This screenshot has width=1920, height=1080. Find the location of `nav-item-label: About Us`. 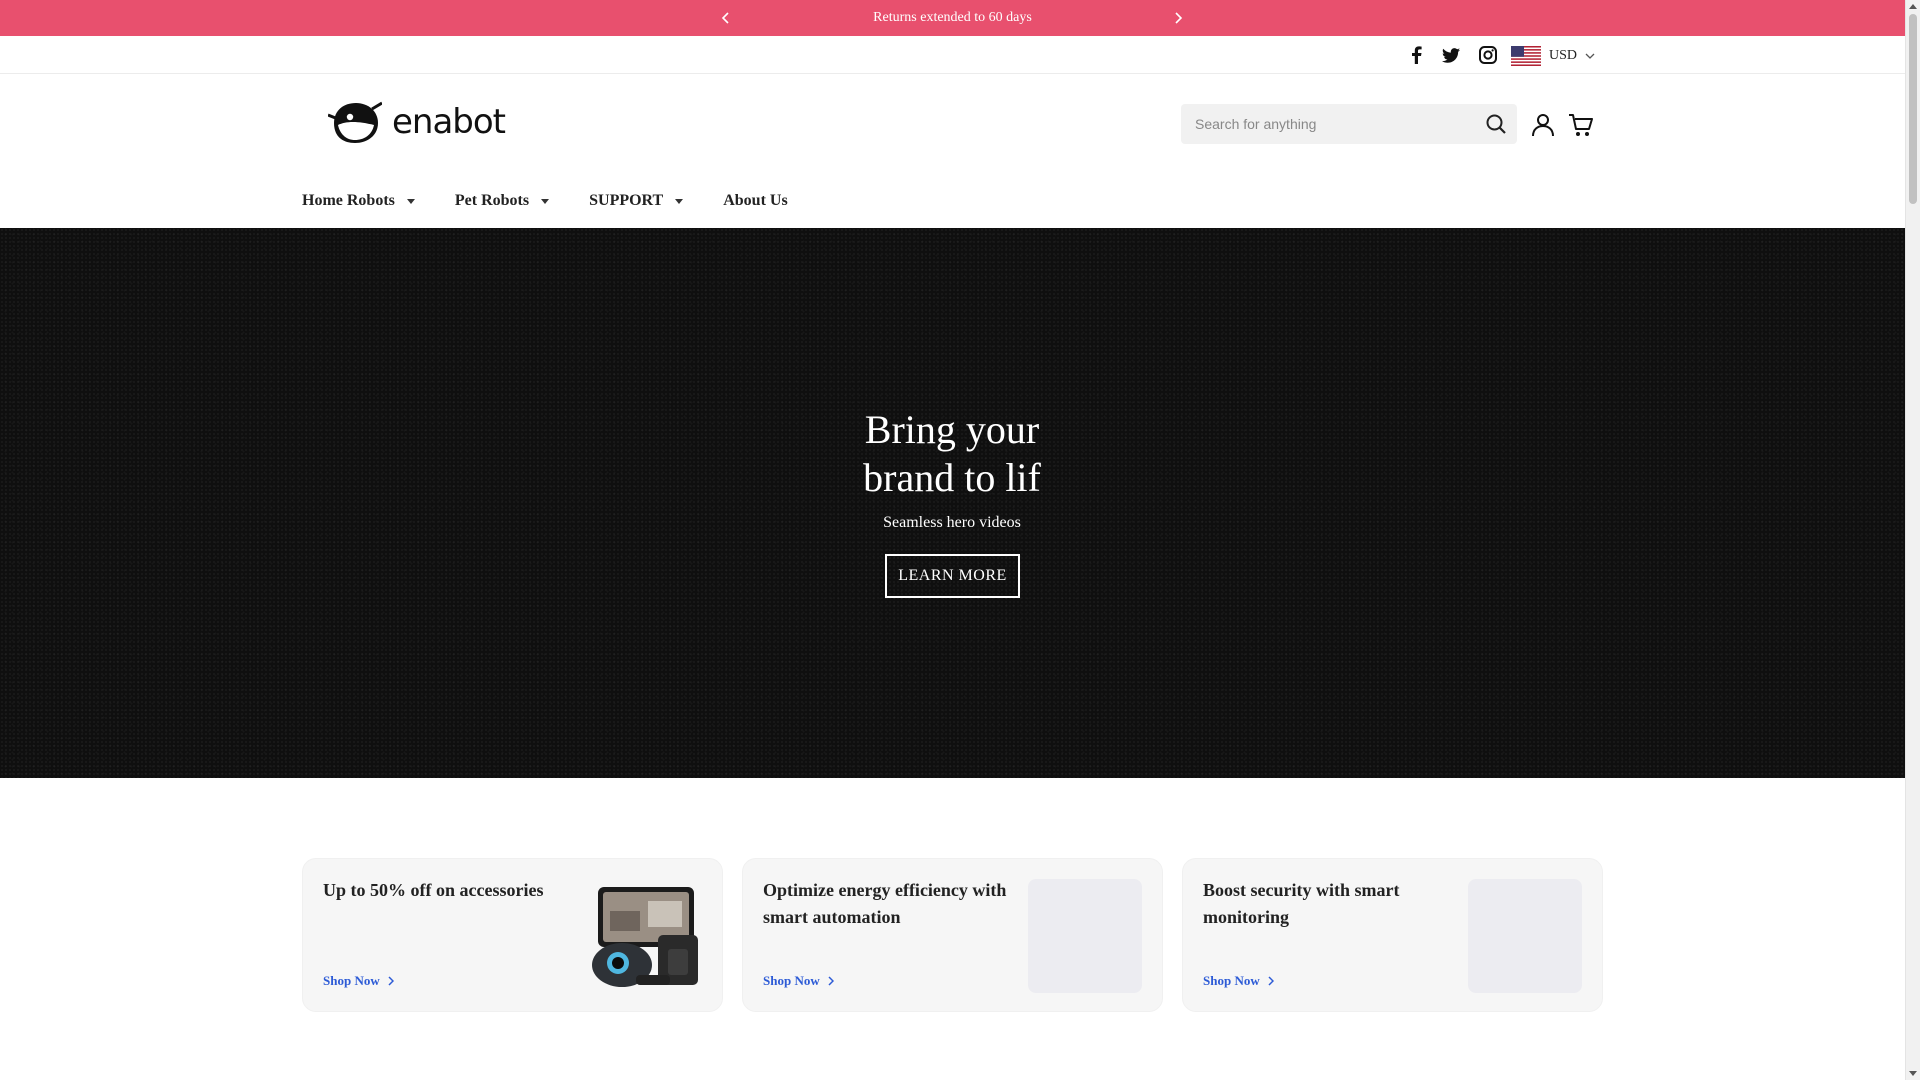

nav-item-label: About Us is located at coordinates (755, 200).